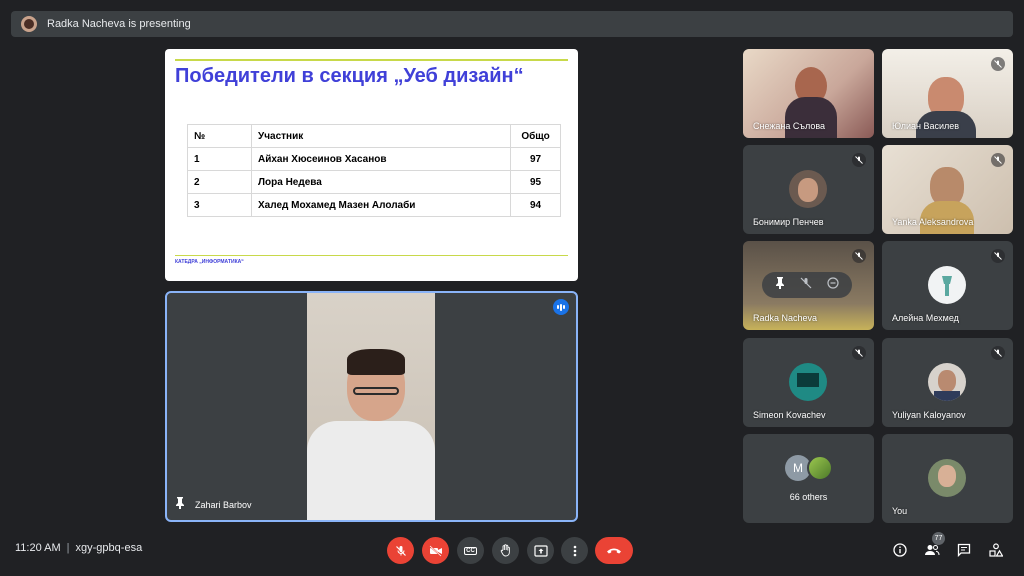  I want to click on others-tile: M 66 others, so click(808, 478).